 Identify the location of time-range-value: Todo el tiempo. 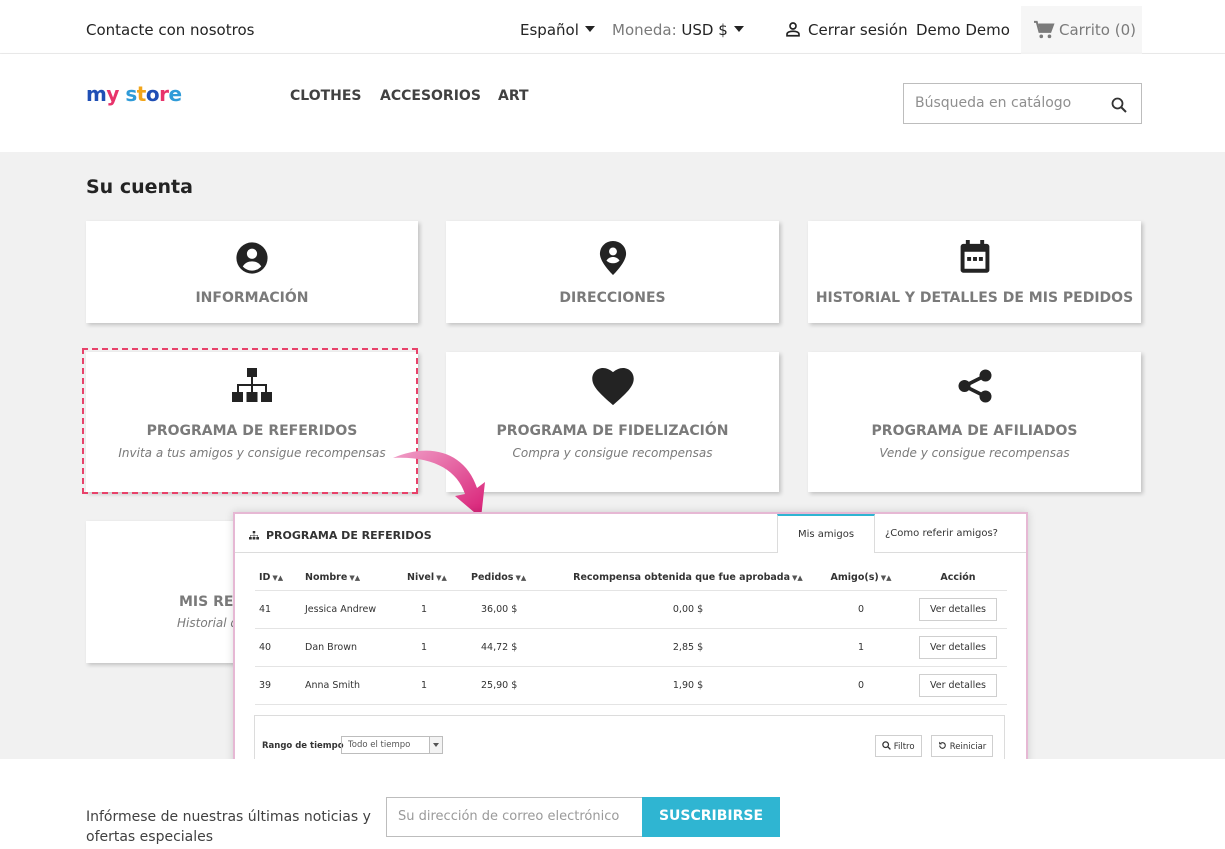
(379, 745).